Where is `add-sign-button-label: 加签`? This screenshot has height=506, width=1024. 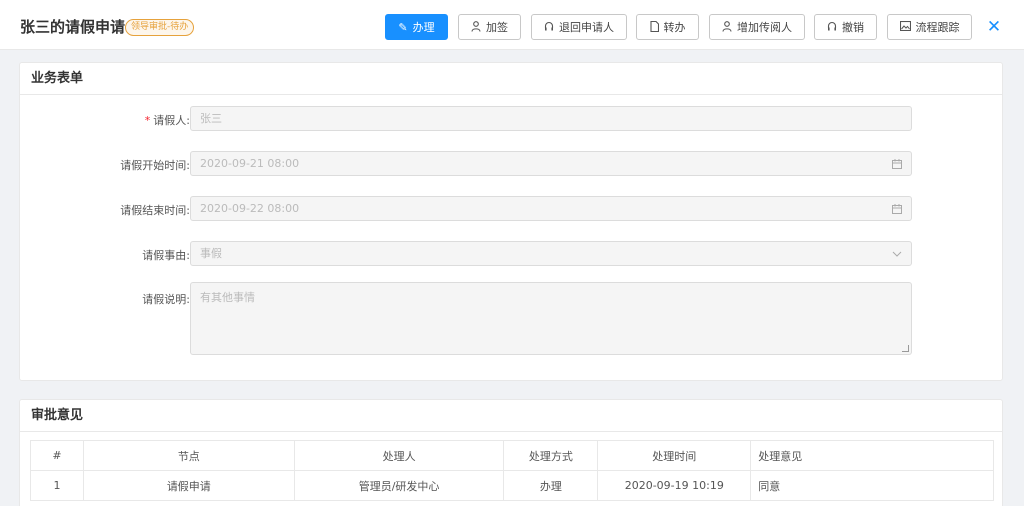
add-sign-button-label: 加签 is located at coordinates (497, 27).